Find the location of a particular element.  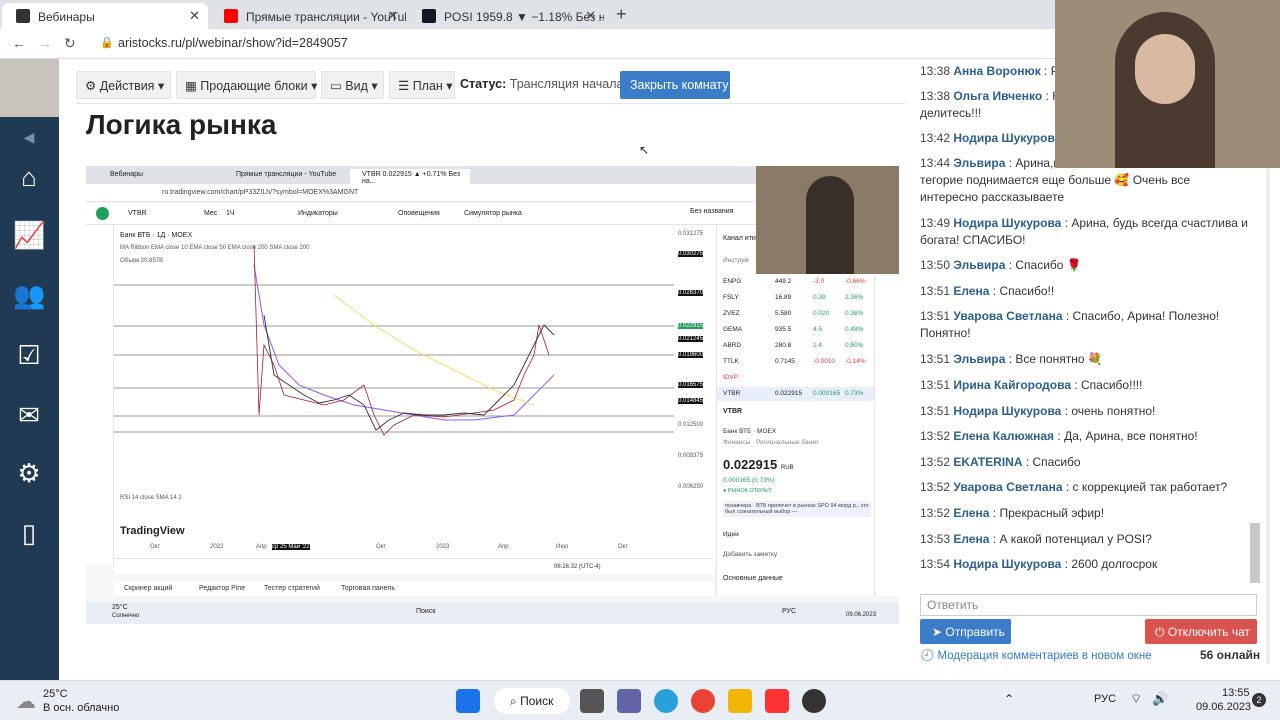

embedded-weather-desc: Солнечно is located at coordinates (126, 616).